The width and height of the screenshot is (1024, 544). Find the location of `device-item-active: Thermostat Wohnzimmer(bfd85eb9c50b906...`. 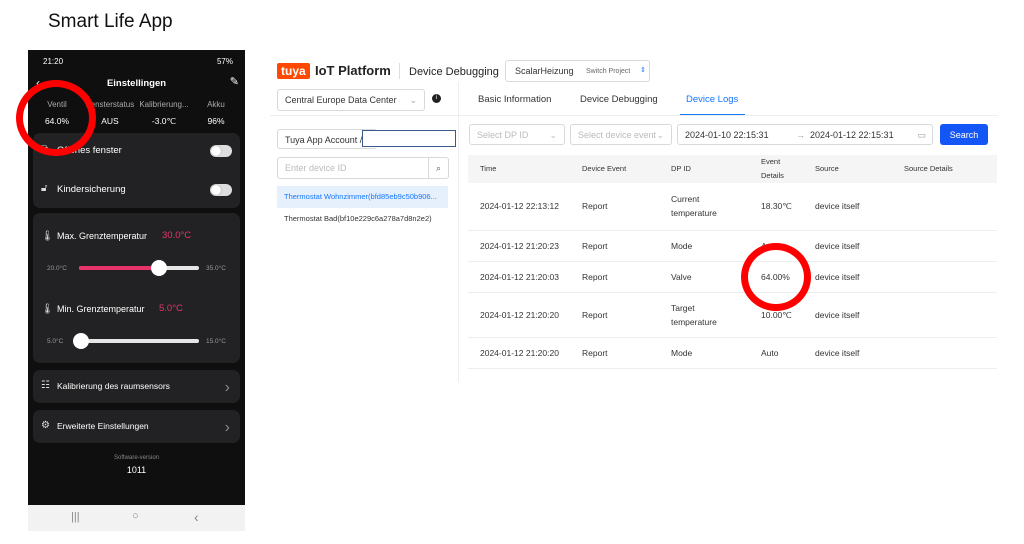

device-item-active: Thermostat Wohnzimmer(bfd85eb9c50b906... is located at coordinates (362, 197).